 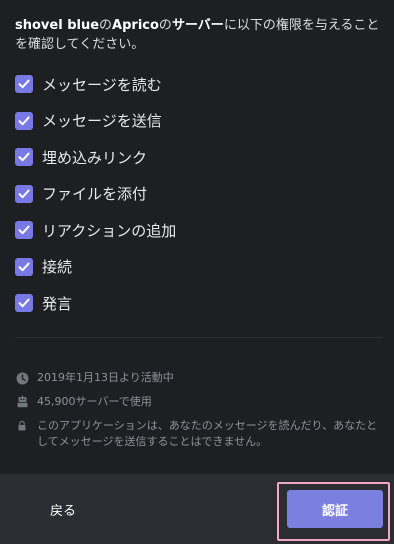 I want to click on server-count-text: 45,900サーバーで使用, so click(x=94, y=401).